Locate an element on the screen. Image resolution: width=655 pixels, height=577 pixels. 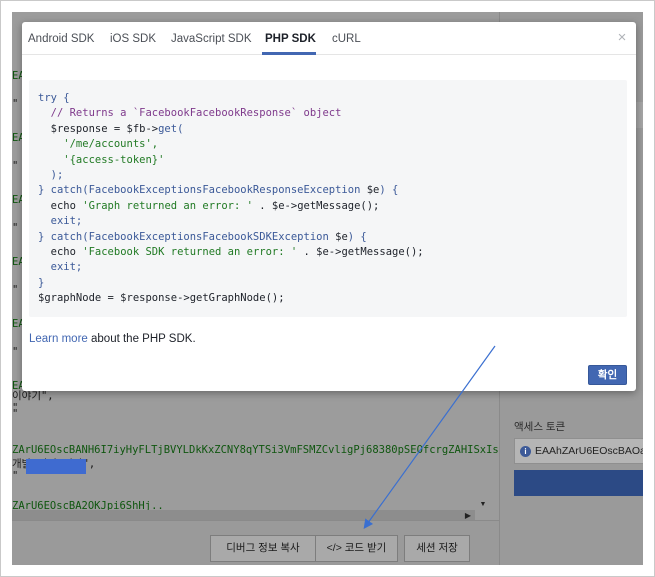
learn-more-suffix: about the PHP SDK. is located at coordinates (141, 339).